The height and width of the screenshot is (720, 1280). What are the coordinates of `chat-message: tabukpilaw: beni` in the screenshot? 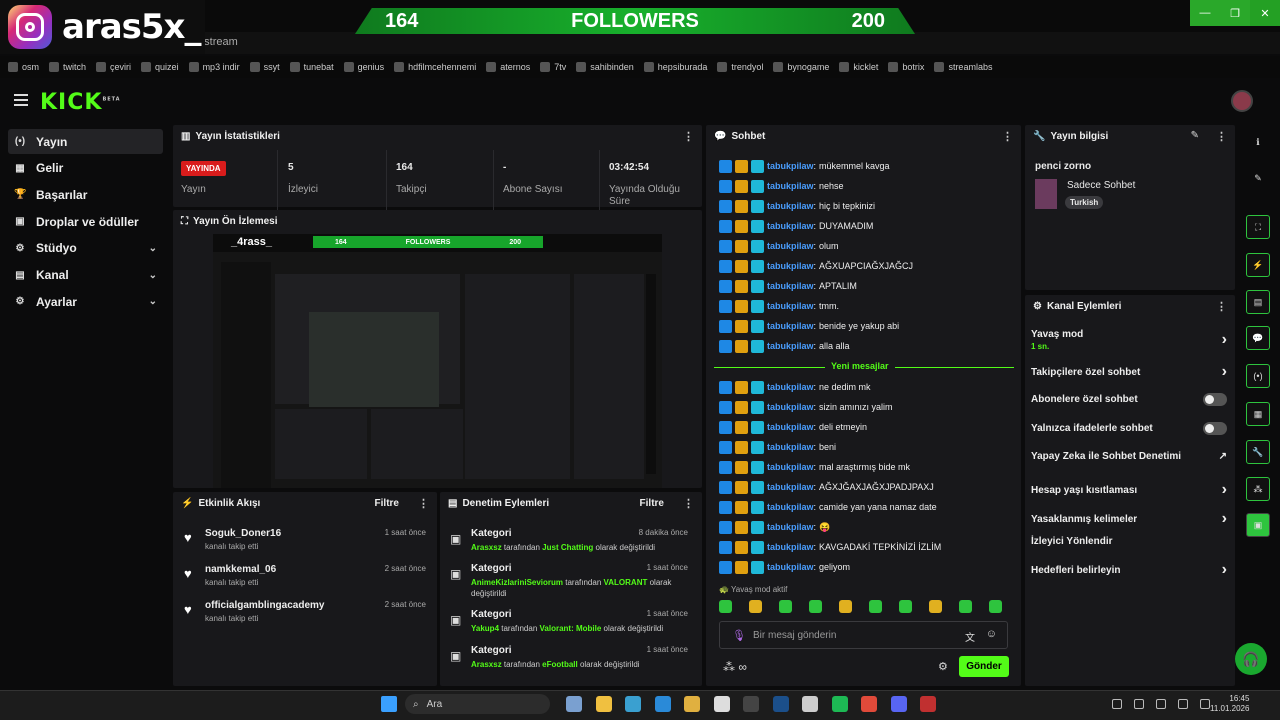 It's located at (777, 447).